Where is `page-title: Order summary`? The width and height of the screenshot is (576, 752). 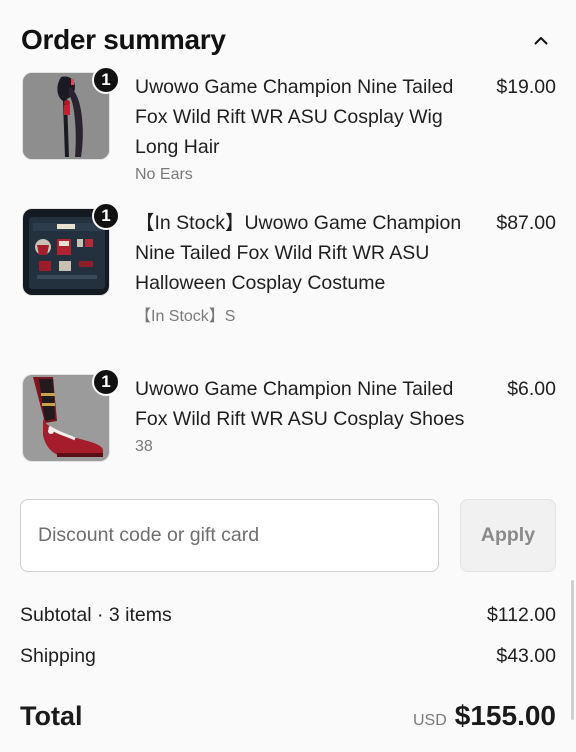 page-title: Order summary is located at coordinates (123, 39).